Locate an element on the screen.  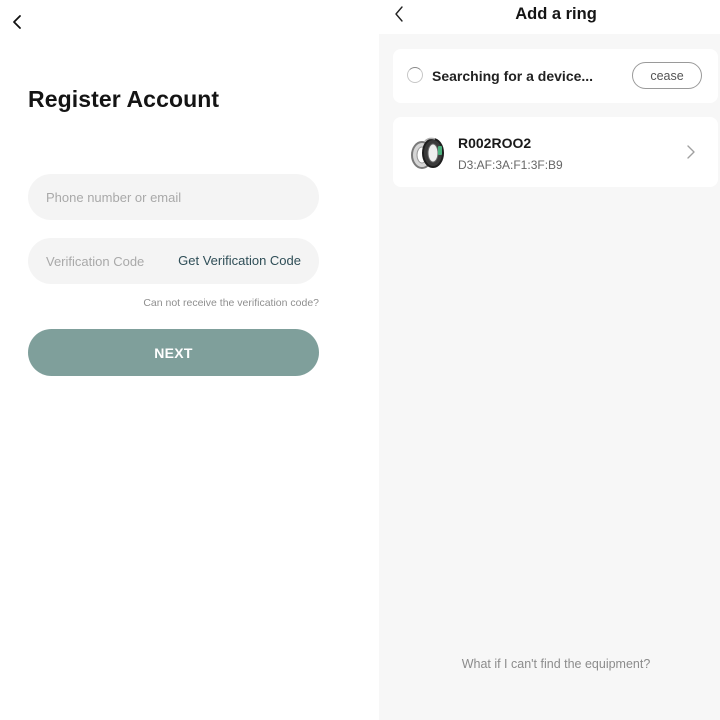
header-bar: Add a ring is located at coordinates (549, 17).